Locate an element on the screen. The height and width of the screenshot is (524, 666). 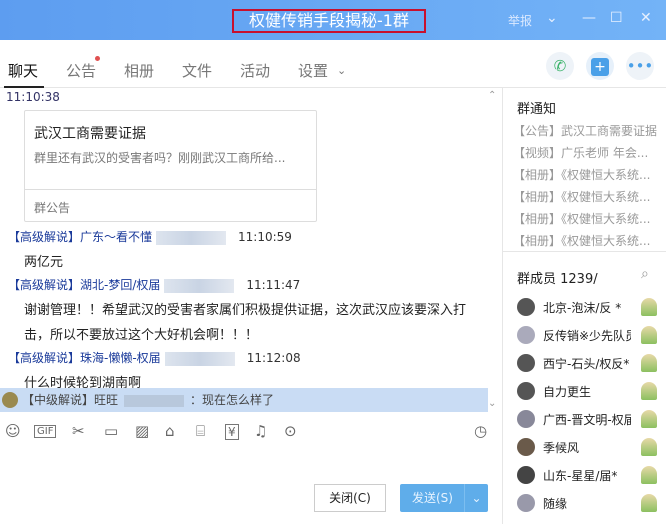
member-name: 西宁-石头/权反* is located at coordinates (586, 364).